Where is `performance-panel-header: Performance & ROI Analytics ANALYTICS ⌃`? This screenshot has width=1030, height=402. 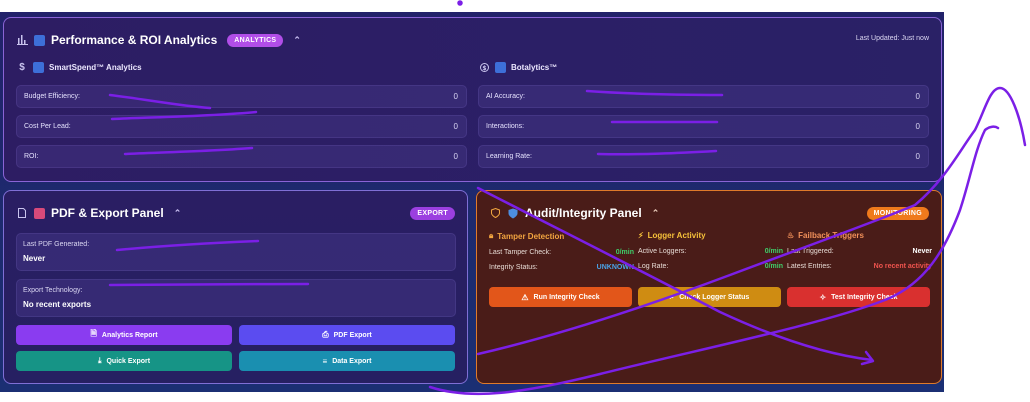
performance-panel-header: Performance & ROI Analytics ANALYTICS ⌃ is located at coordinates (158, 40).